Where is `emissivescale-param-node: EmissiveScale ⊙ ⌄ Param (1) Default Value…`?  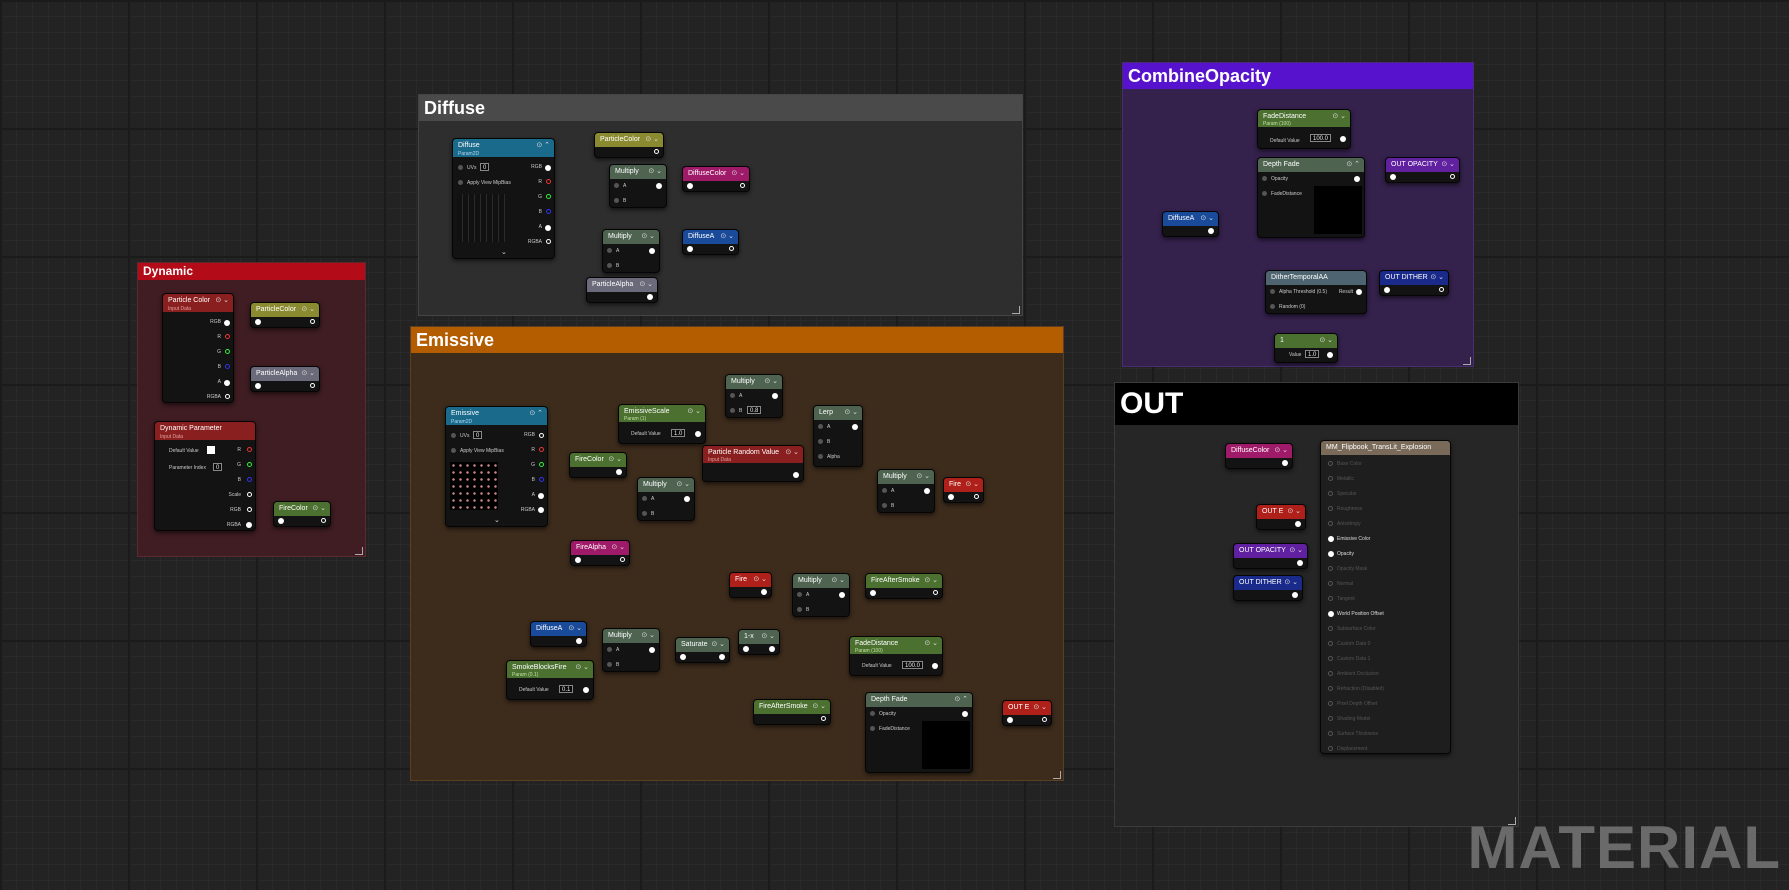 emissivescale-param-node: EmissiveScale ⊙ ⌄ Param (1) Default Value… is located at coordinates (662, 424).